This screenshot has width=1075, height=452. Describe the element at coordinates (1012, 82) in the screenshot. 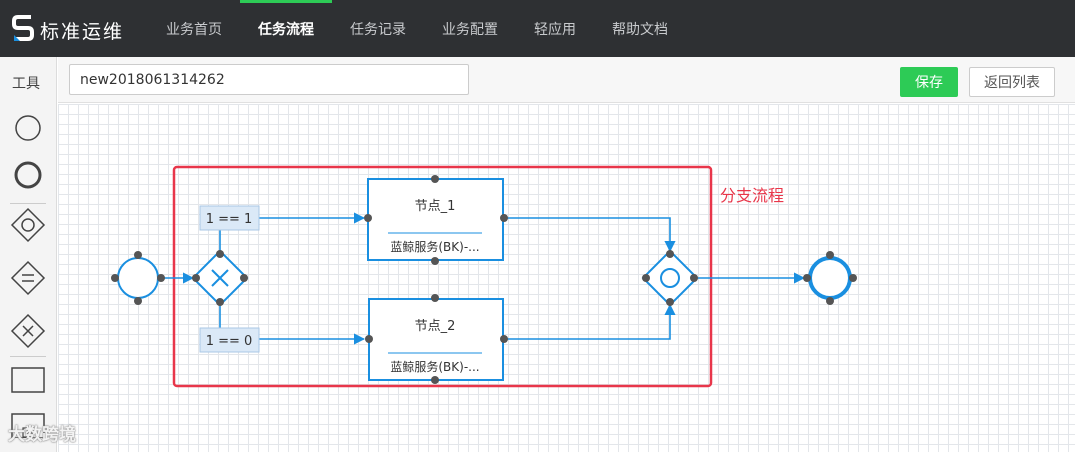

I see `back-to-list-button: 返回列表` at that location.